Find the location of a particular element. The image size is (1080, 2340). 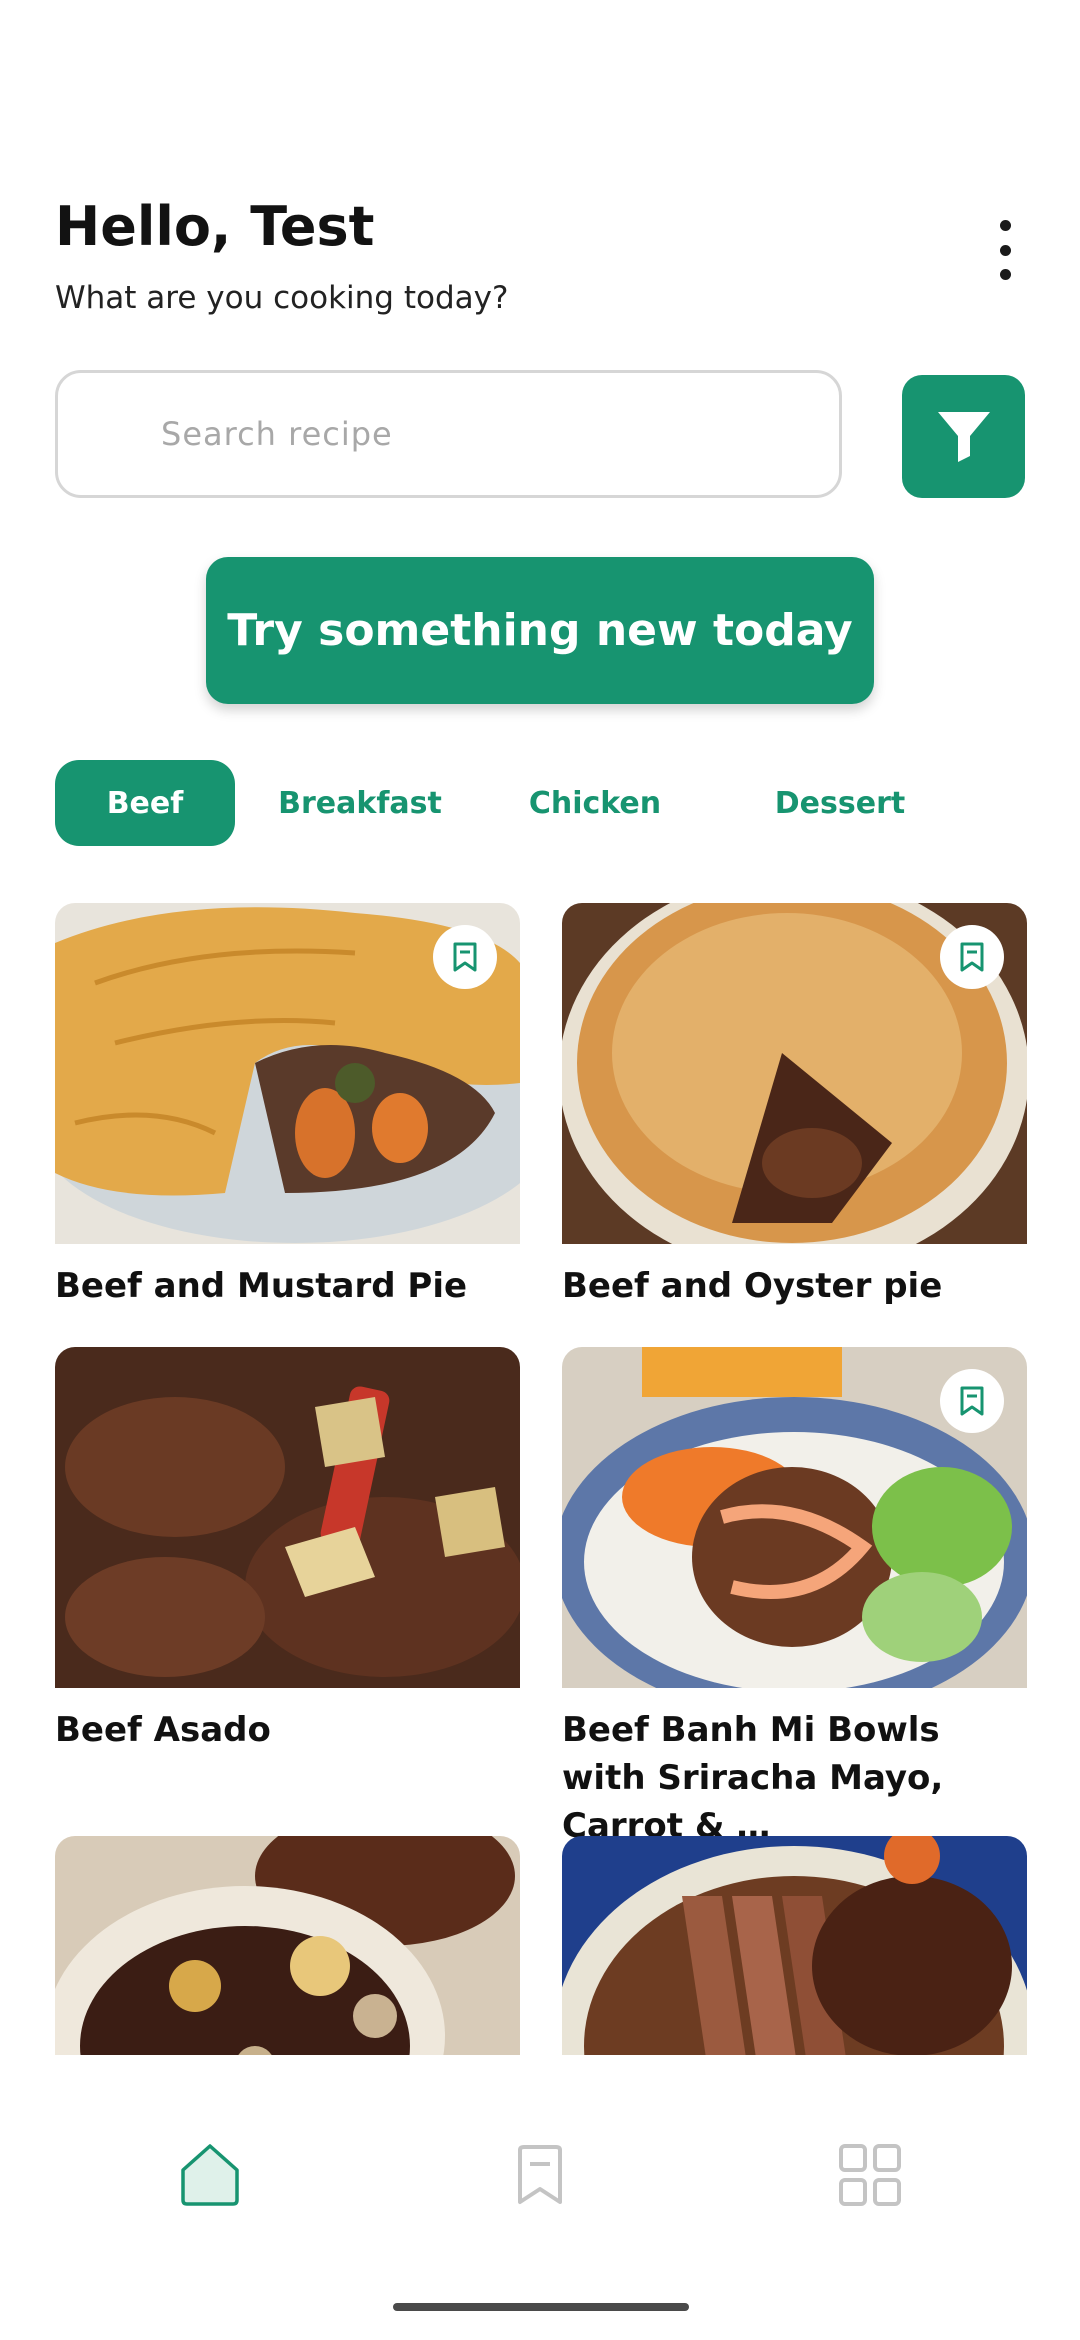

grid-icon is located at coordinates (870, 2175).